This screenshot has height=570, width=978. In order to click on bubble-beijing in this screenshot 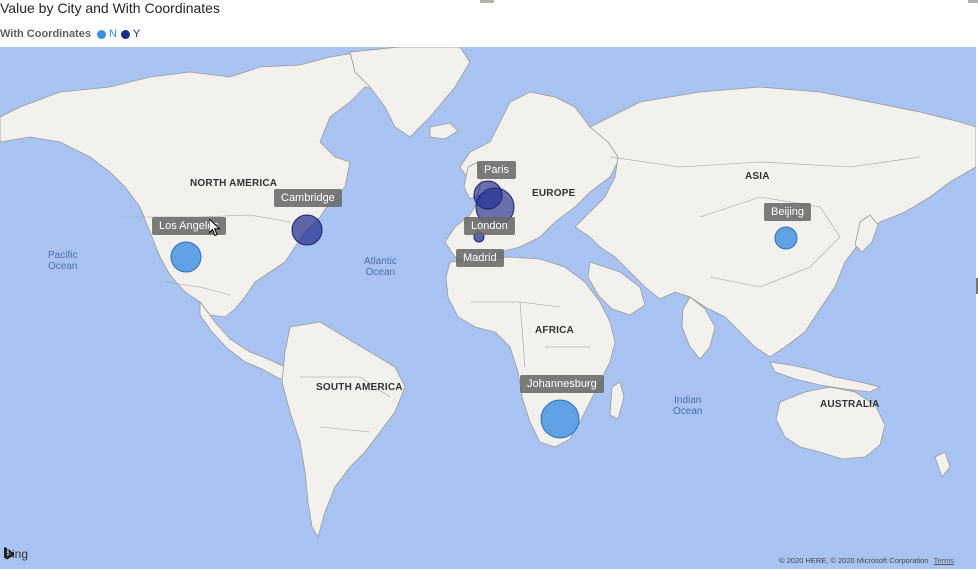, I will do `click(786, 238)`.